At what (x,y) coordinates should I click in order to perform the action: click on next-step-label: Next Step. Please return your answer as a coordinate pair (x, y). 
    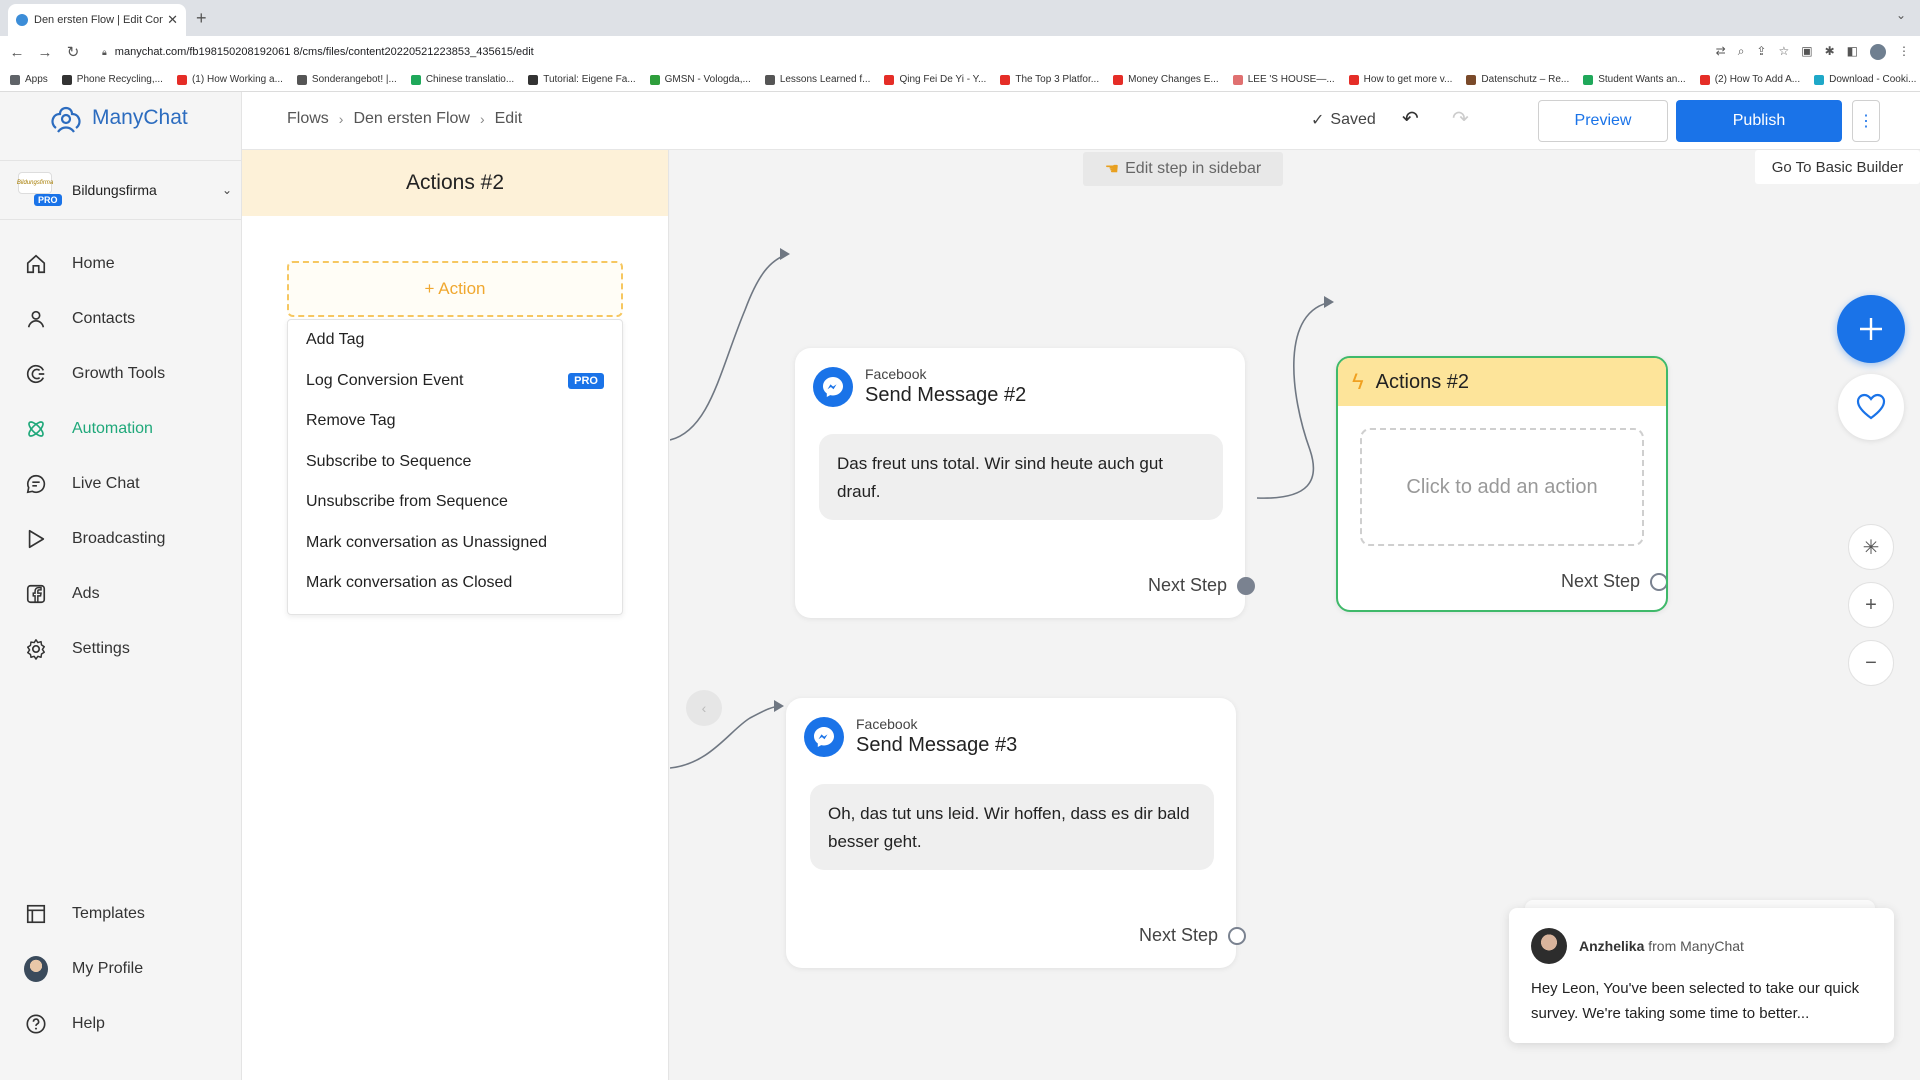
    Looking at the image, I should click on (1178, 935).